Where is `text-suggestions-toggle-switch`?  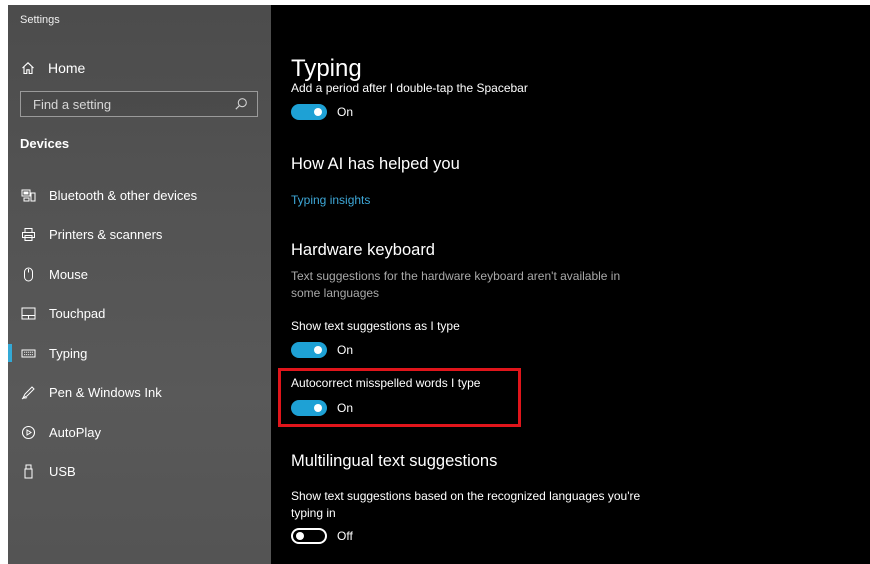 text-suggestions-toggle-switch is located at coordinates (309, 350).